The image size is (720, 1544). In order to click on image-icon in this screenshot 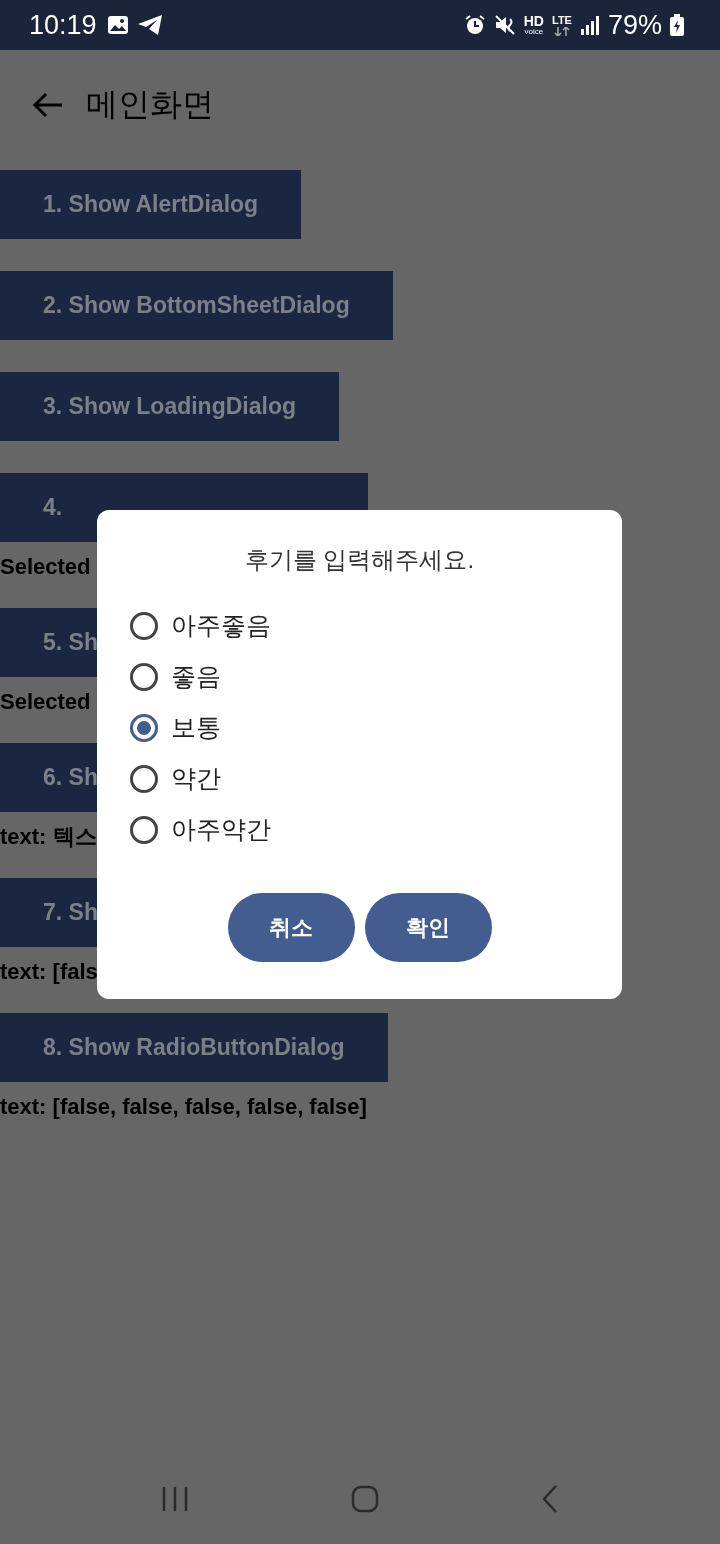, I will do `click(117, 25)`.